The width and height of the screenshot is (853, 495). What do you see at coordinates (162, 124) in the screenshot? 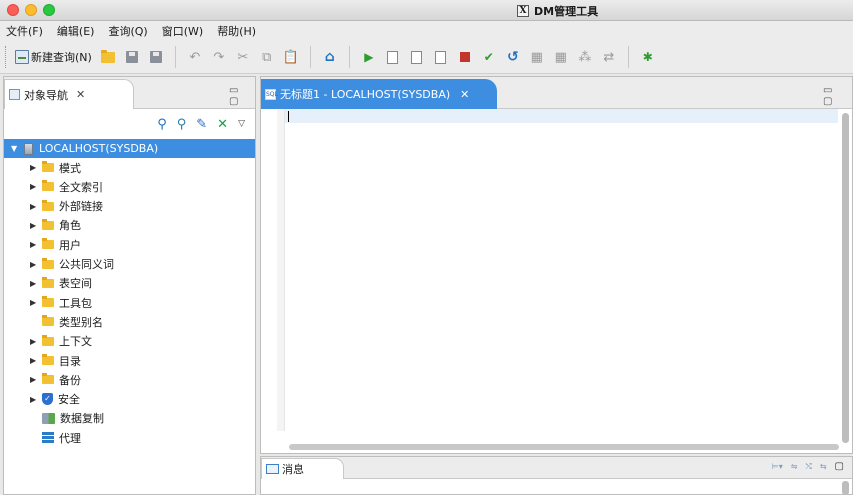
I see `connect-icon: ⚲` at bounding box center [162, 124].